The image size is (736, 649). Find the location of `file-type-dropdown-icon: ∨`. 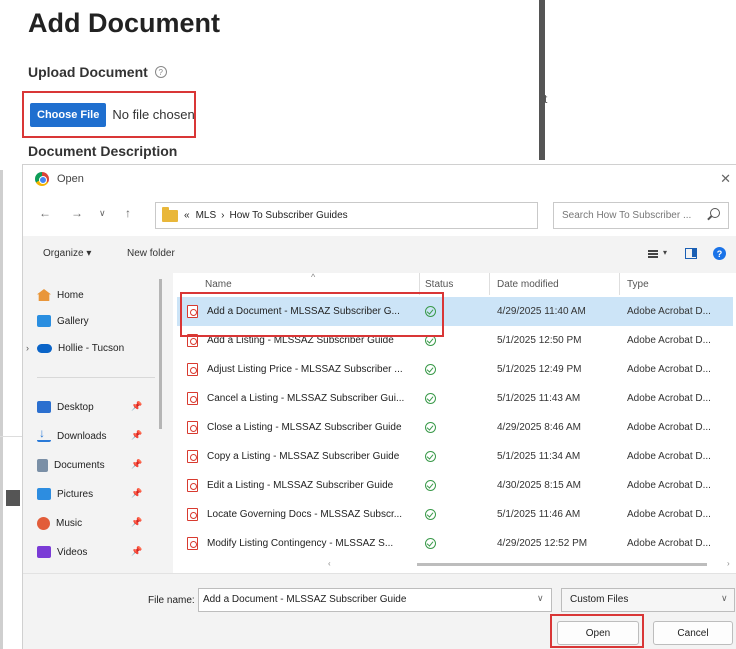

file-type-dropdown-icon: ∨ is located at coordinates (724, 598).